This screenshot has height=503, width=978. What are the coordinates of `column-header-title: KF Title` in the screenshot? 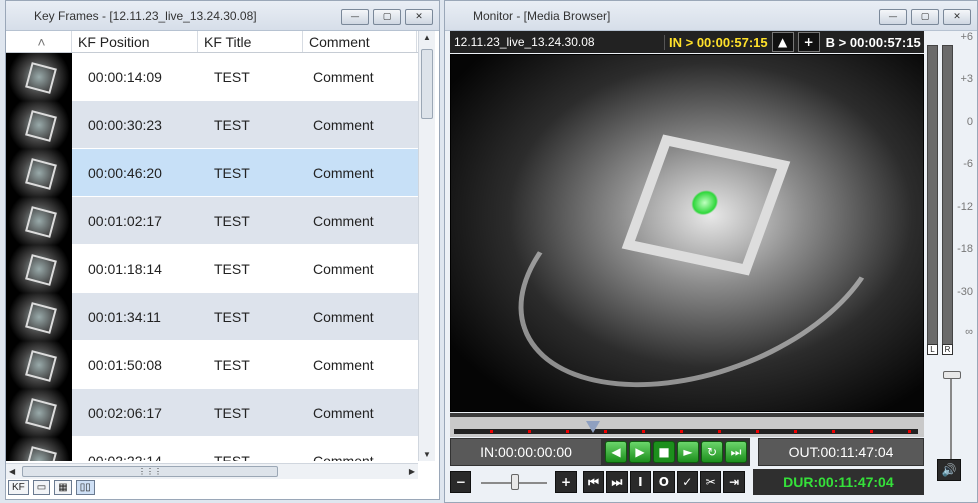 It's located at (250, 41).